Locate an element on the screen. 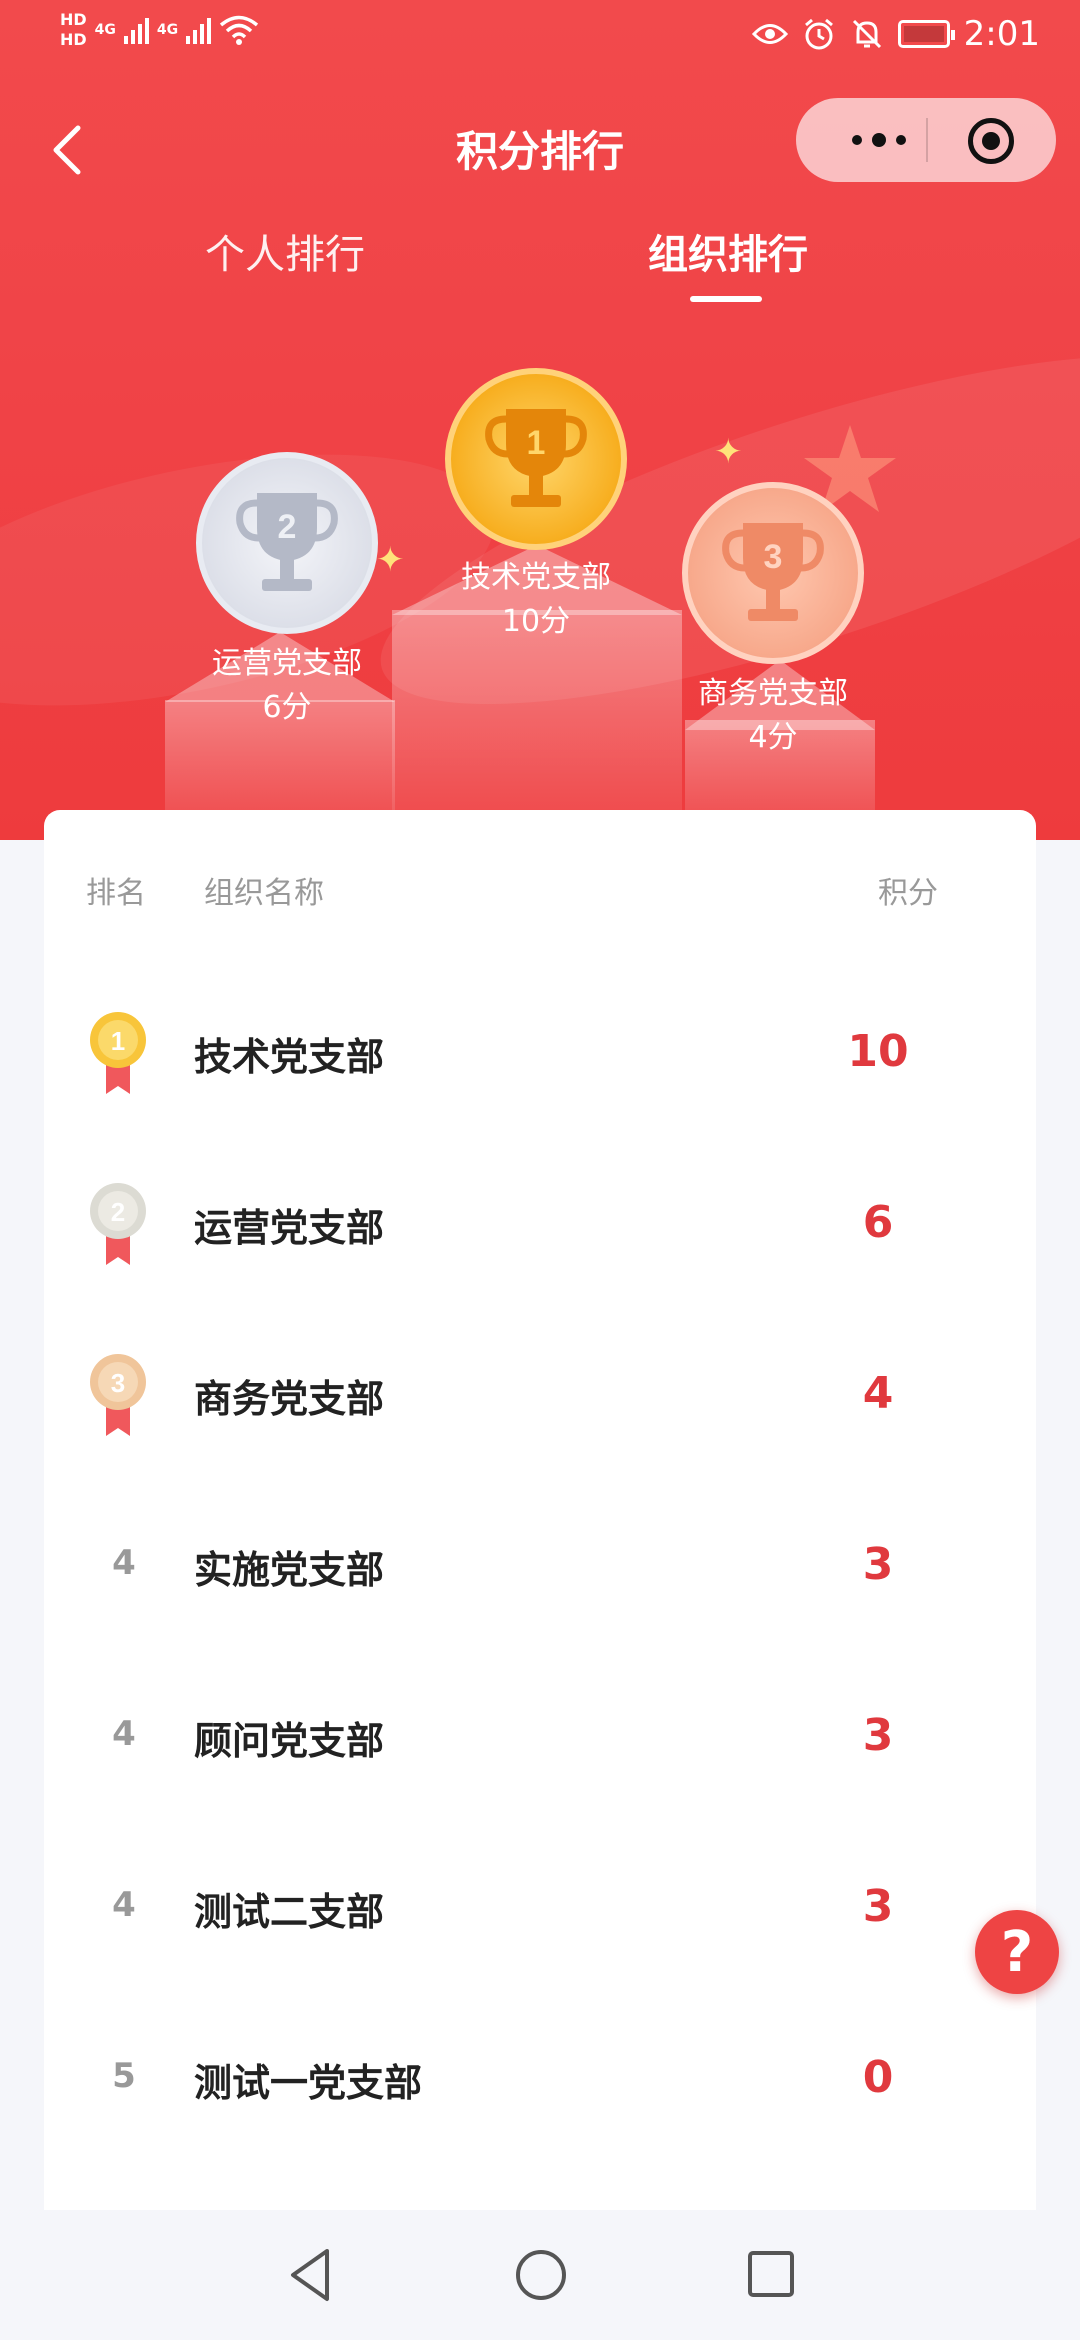 The image size is (1080, 2340). second-place-number: 2 is located at coordinates (287, 527).